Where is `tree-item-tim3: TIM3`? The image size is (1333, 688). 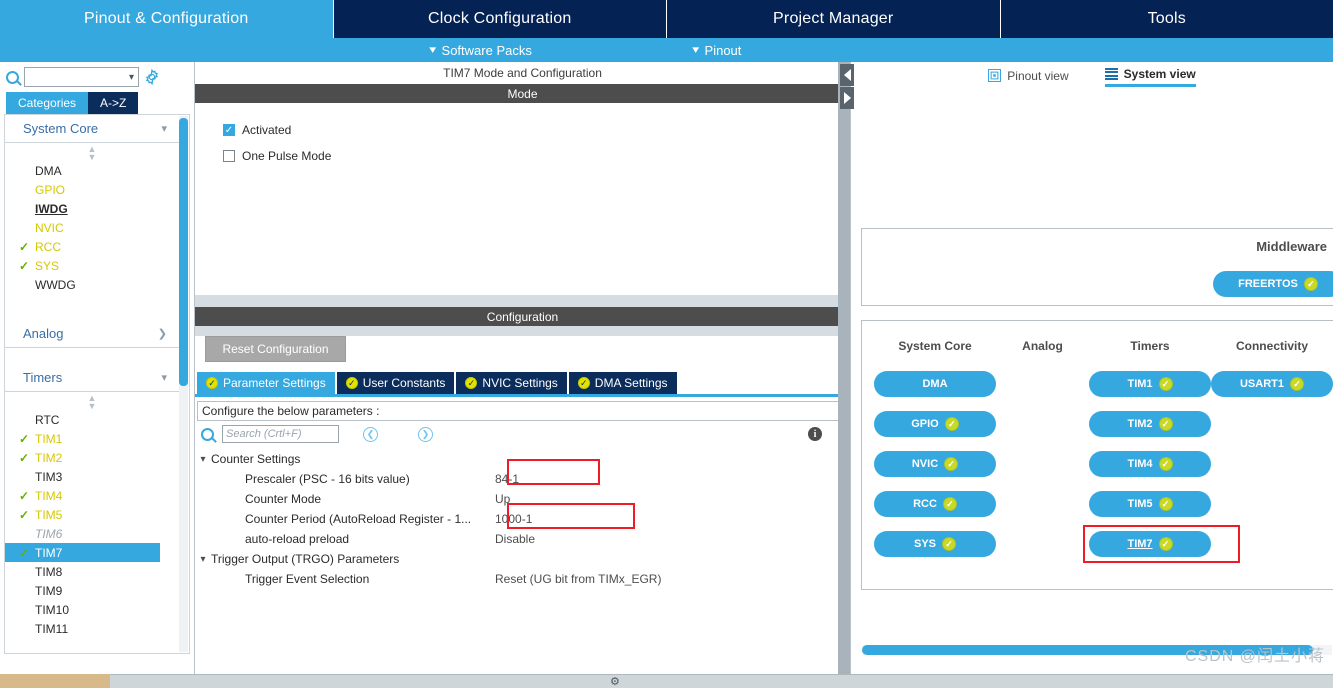
tree-item-tim3: TIM3 is located at coordinates (92, 476).